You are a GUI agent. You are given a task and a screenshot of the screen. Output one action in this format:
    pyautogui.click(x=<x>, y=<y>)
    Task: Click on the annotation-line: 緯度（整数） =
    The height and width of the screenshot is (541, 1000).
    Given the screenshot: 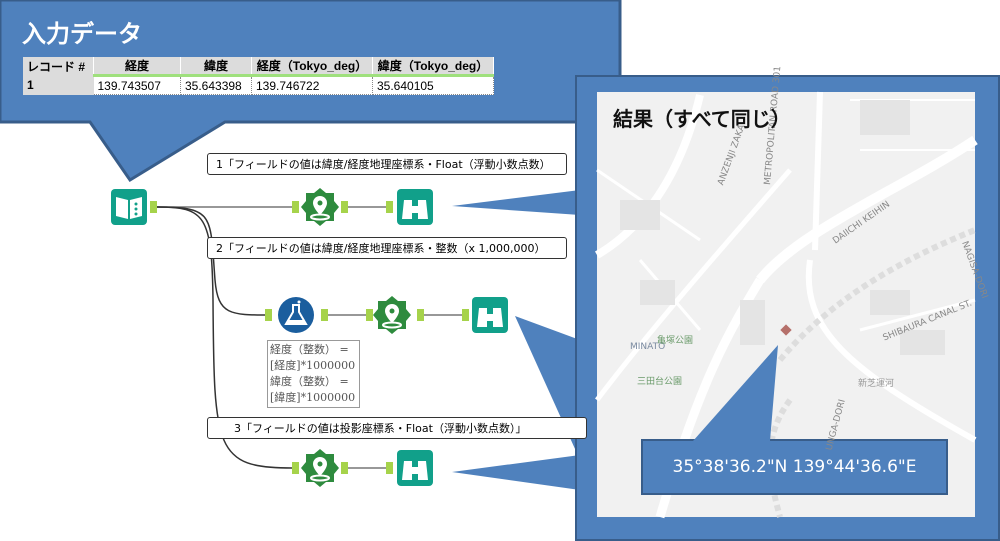 What is the action you would take?
    pyautogui.click(x=309, y=381)
    